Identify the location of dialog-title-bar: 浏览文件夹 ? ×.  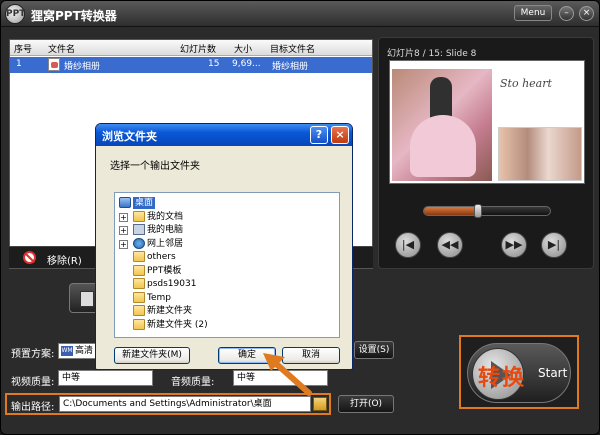
(224, 135).